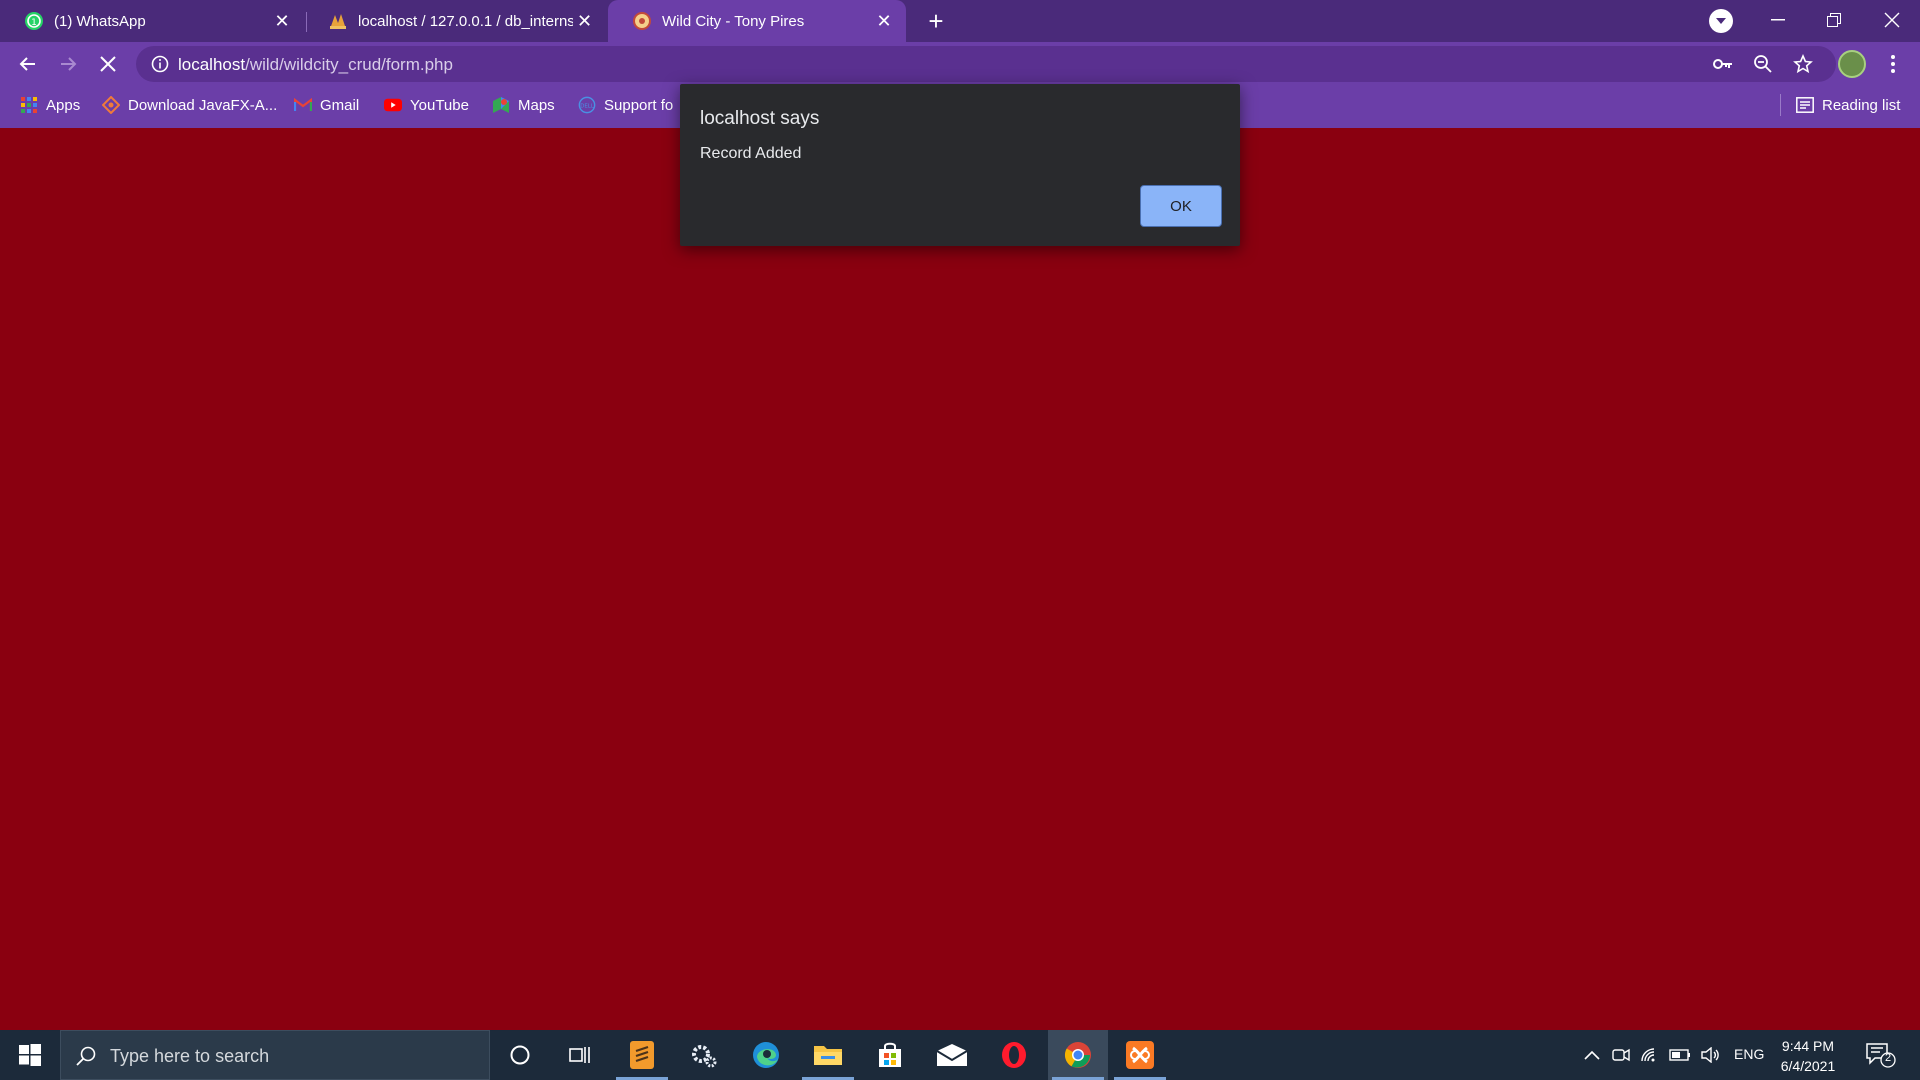  Describe the element at coordinates (349, 64) in the screenshot. I see `url-path: /wild/wildcity_crud/form.php` at that location.